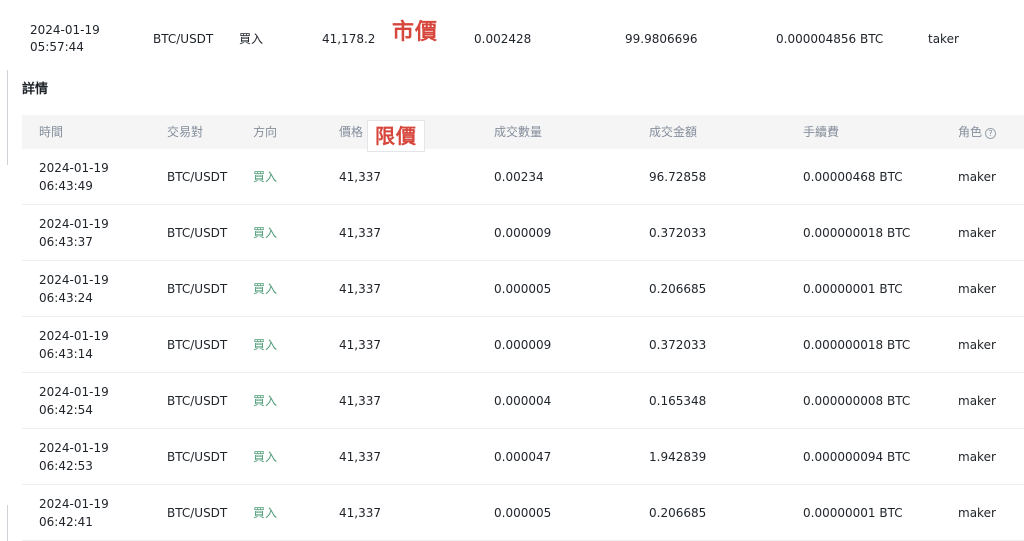 The width and height of the screenshot is (1024, 541). What do you see at coordinates (396, 136) in the screenshot?
I see `limit-order-annotation: 限價` at bounding box center [396, 136].